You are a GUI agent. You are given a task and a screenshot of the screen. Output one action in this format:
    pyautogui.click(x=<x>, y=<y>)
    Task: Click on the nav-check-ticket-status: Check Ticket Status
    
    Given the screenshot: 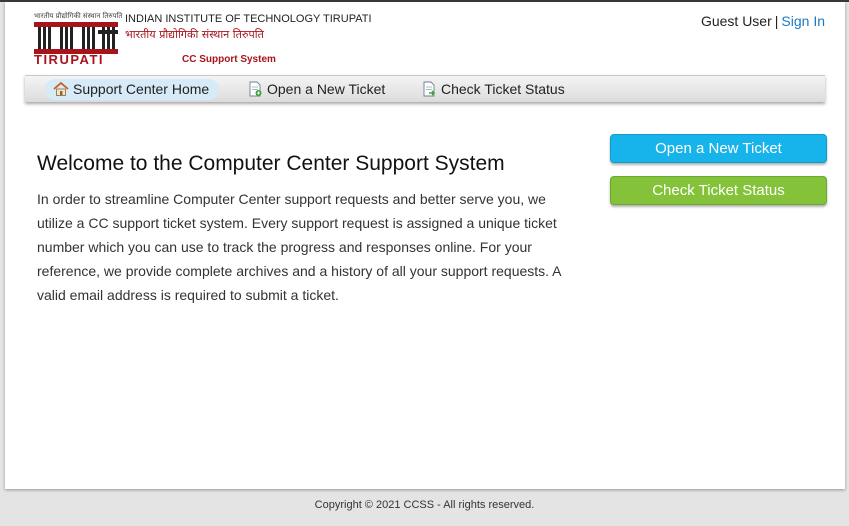 What is the action you would take?
    pyautogui.click(x=494, y=89)
    